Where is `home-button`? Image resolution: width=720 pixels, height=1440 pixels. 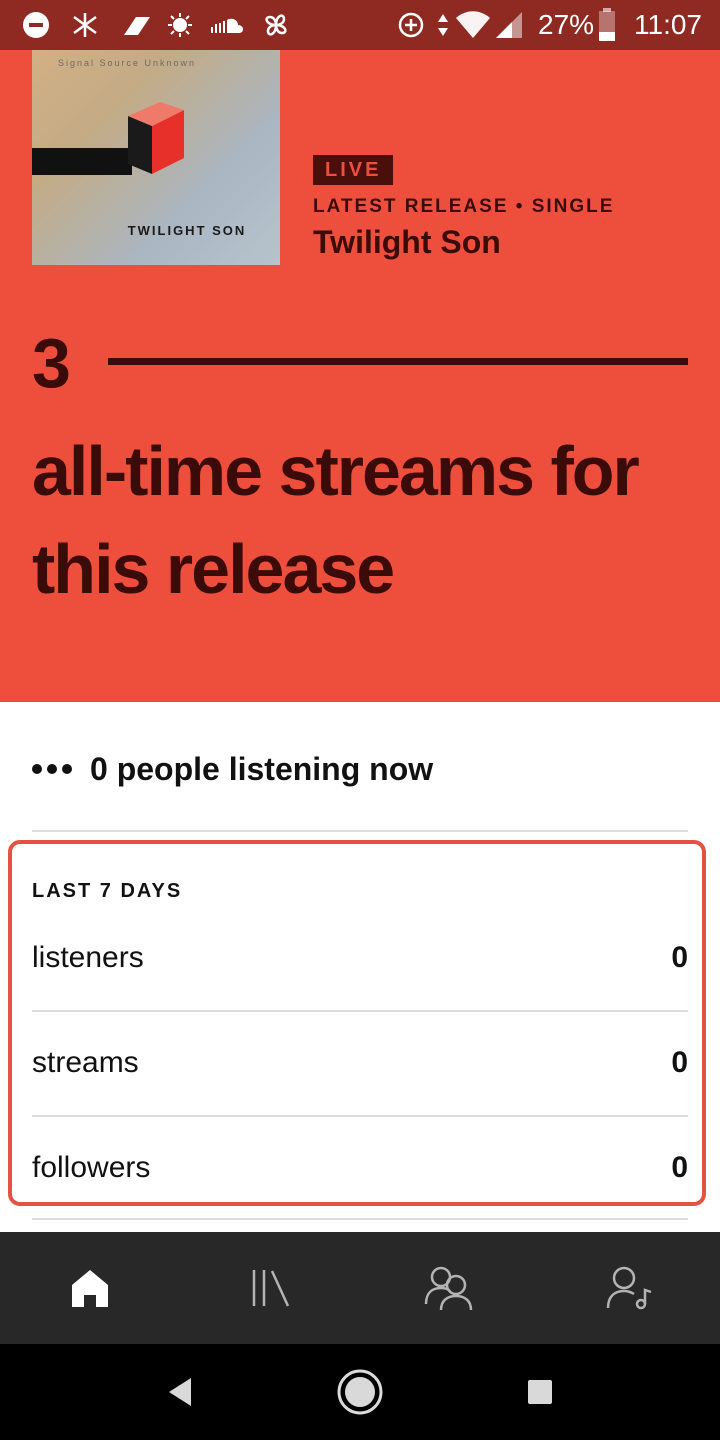 home-button is located at coordinates (360, 1392).